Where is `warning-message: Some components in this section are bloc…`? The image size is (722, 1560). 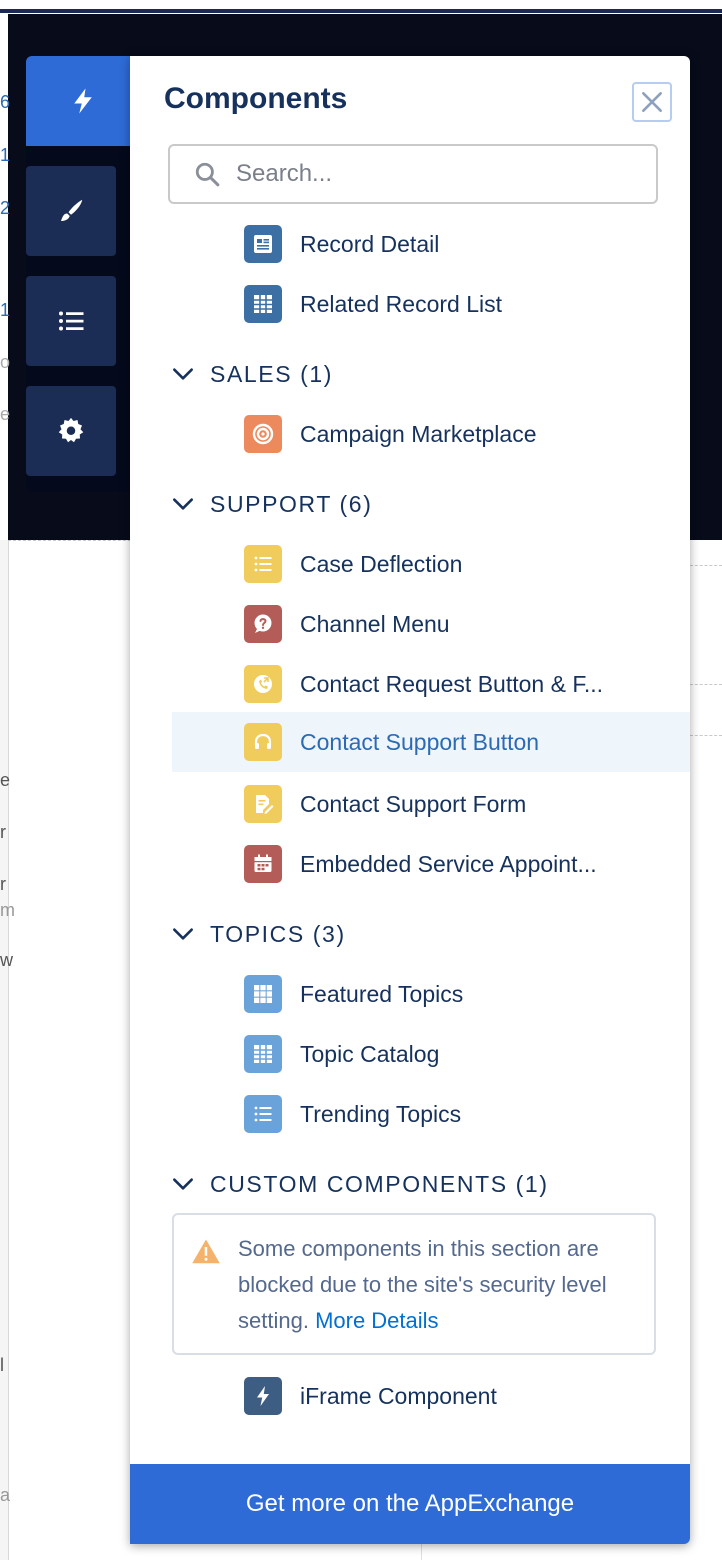
warning-message: Some components in this section are bloc… is located at coordinates (443, 1285).